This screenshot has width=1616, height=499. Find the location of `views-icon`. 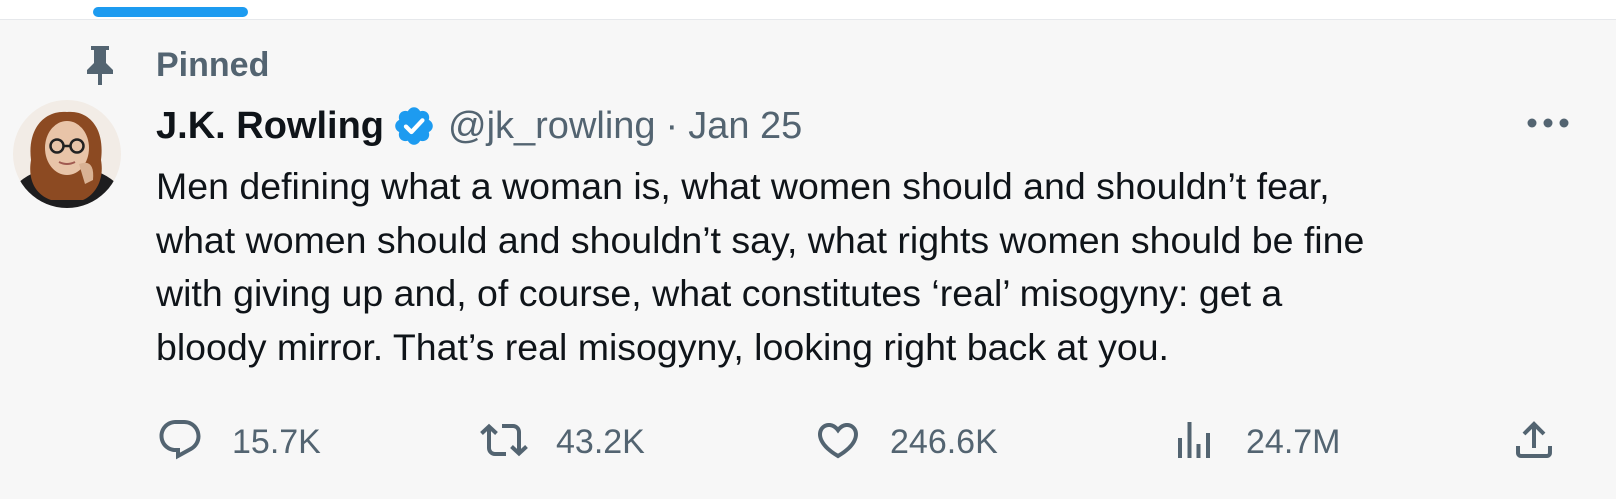

views-icon is located at coordinates (1194, 442).